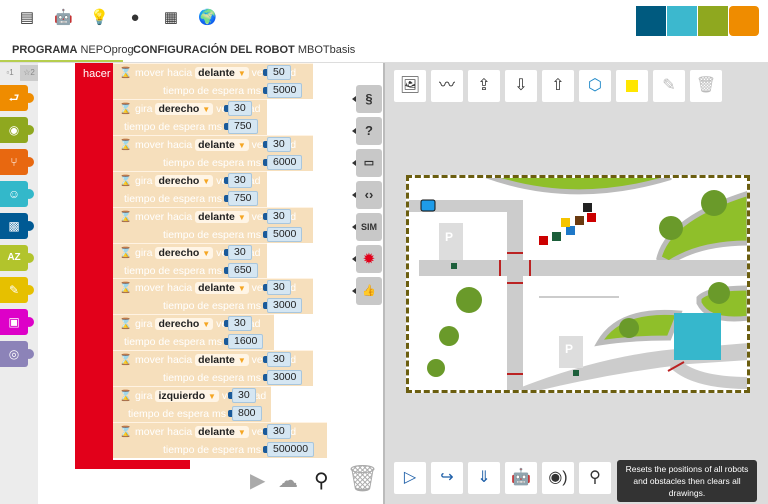  What do you see at coordinates (135, 18) in the screenshot?
I see `user-icon: ●` at bounding box center [135, 18].